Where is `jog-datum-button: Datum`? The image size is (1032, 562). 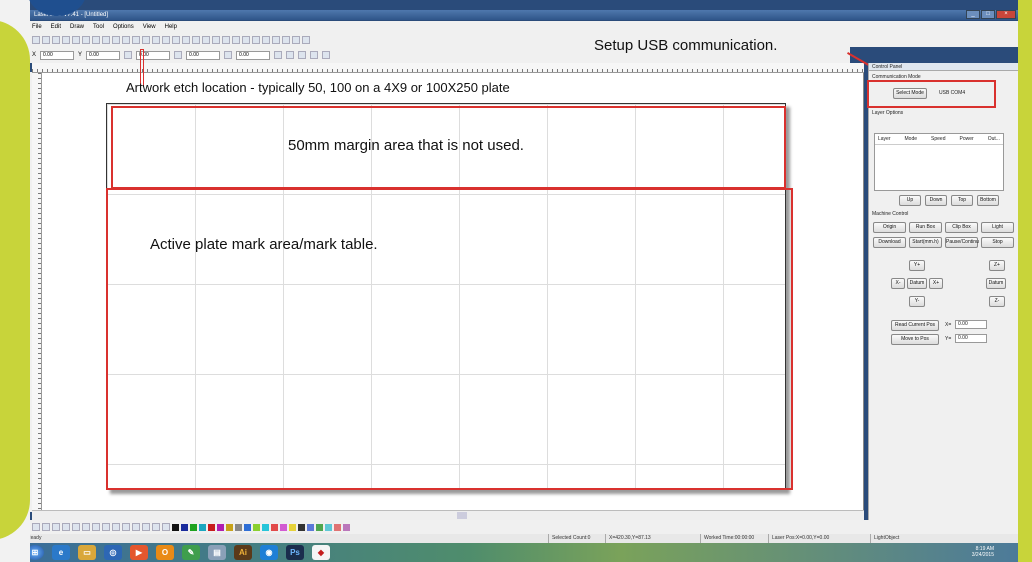
jog-datum-button: Datum is located at coordinates (917, 283).